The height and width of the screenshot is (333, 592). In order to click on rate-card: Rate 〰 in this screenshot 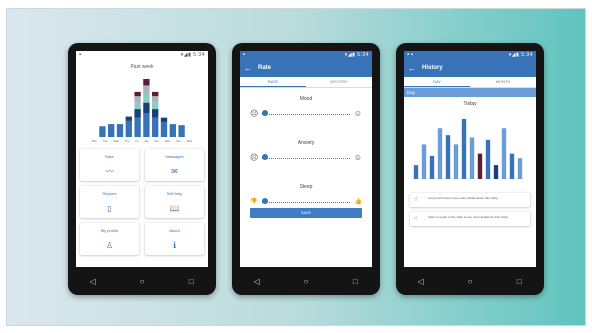, I will do `click(109, 165)`.